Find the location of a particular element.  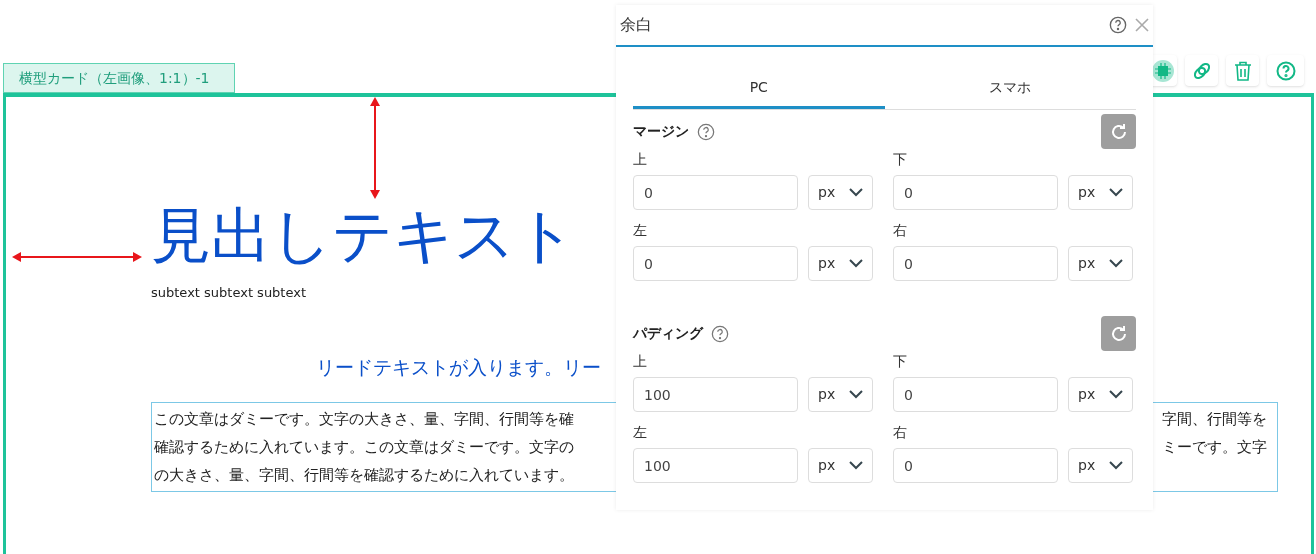

card-tag: 横型カード（左画像、1:1）-1 is located at coordinates (119, 78).